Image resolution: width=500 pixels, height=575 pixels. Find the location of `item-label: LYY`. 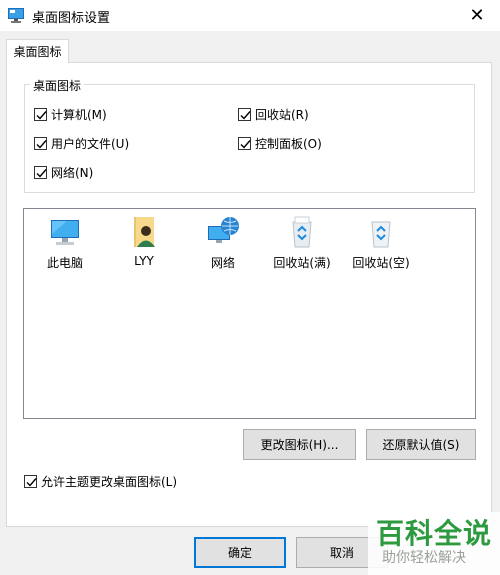

item-label: LYY is located at coordinates (144, 261).